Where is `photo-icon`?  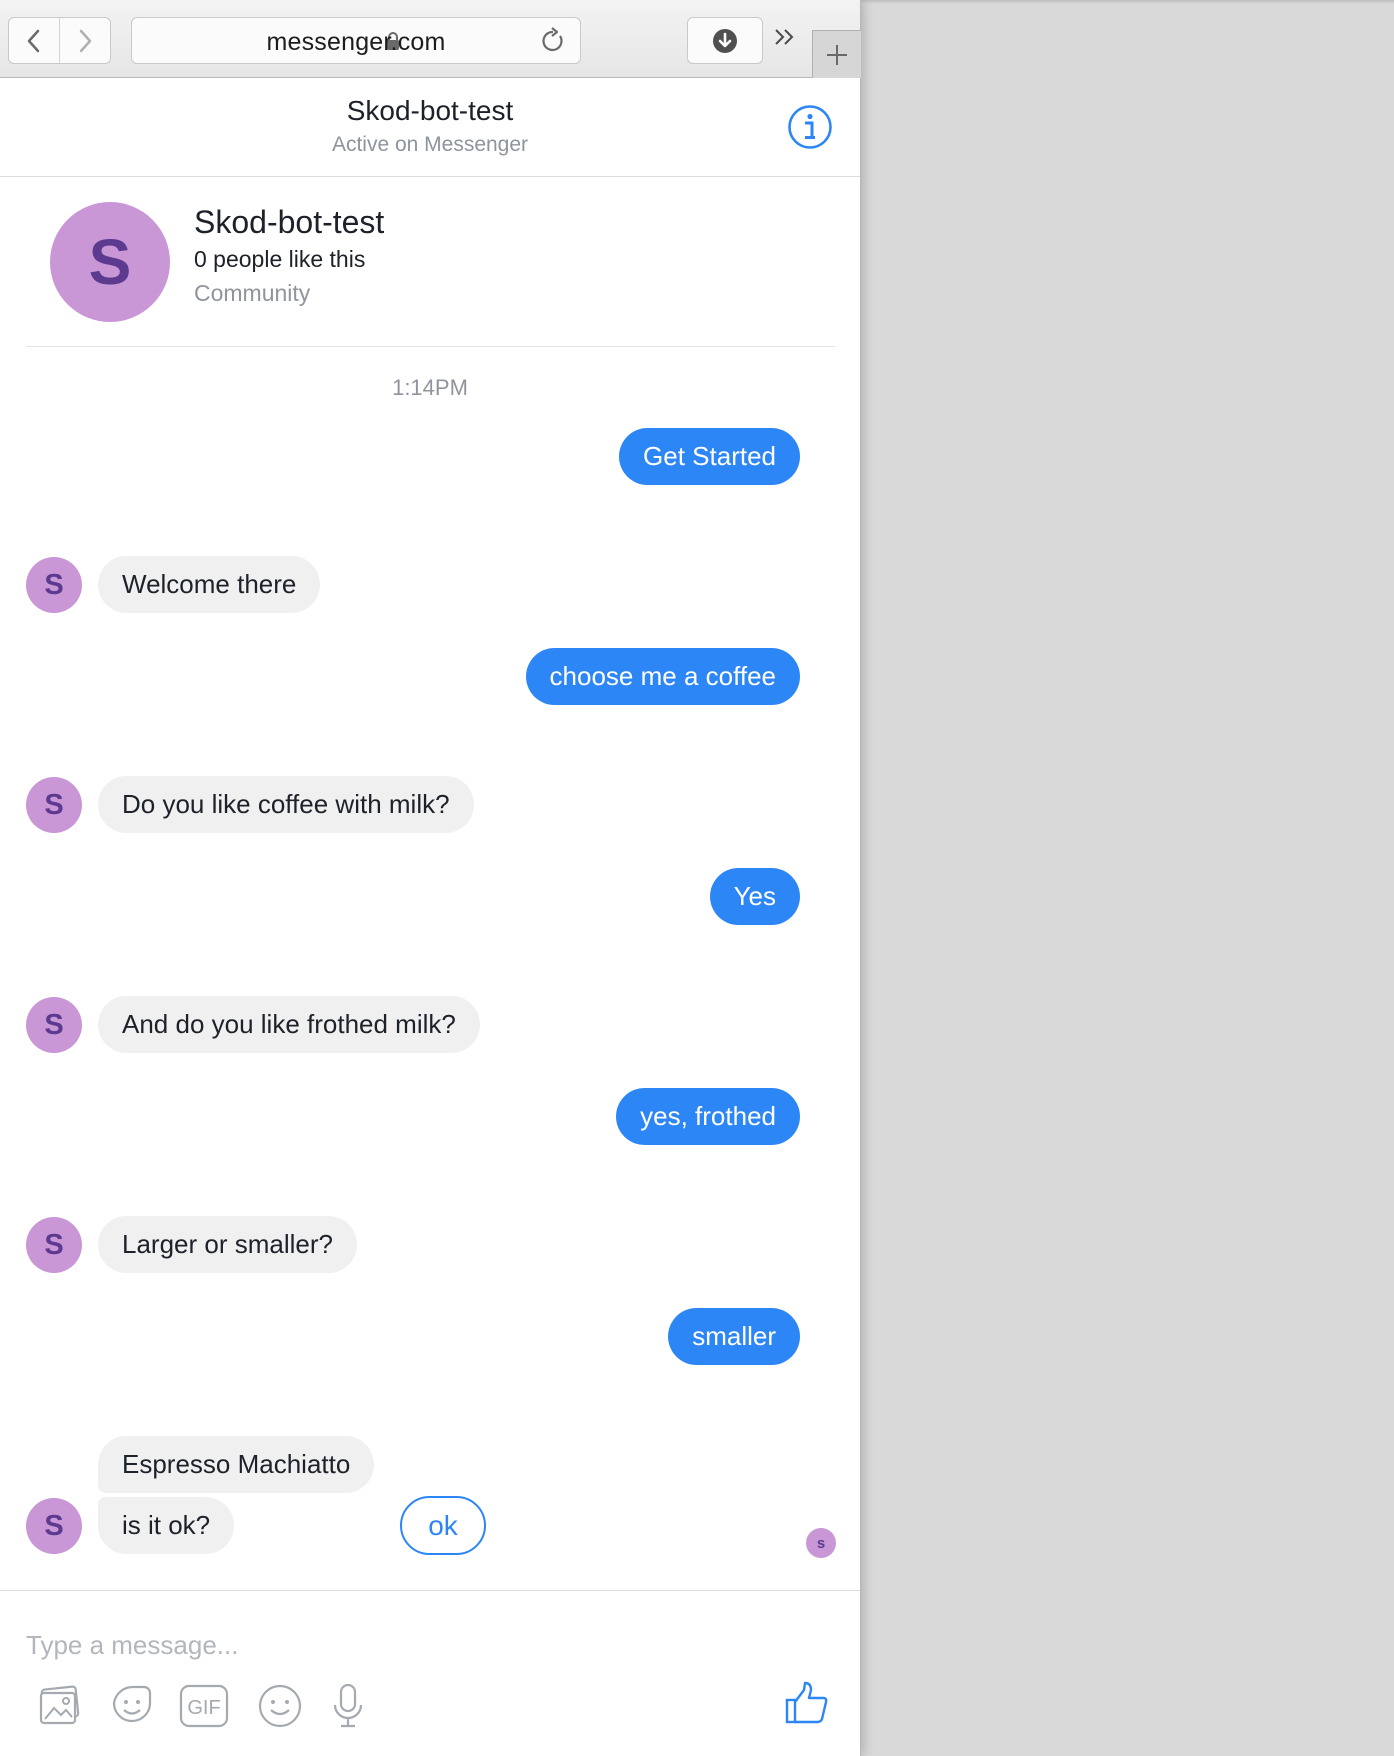 photo-icon is located at coordinates (59, 1705).